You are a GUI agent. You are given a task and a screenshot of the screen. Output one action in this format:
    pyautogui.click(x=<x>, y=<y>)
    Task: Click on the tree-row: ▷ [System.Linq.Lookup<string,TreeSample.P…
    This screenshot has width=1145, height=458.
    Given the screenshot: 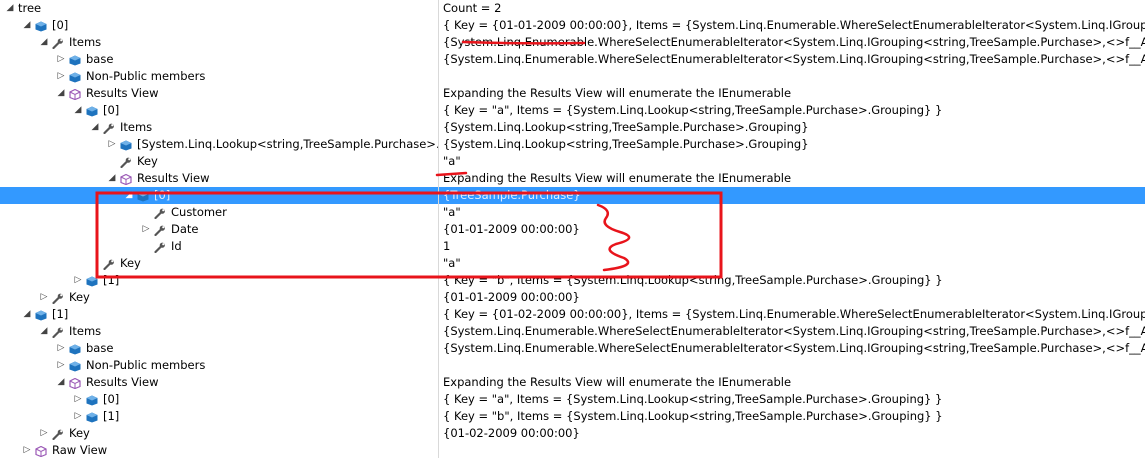 What is the action you would take?
    pyautogui.click(x=572, y=144)
    